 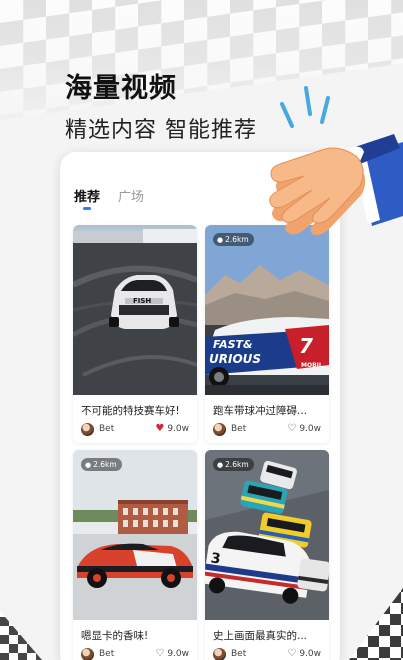 What do you see at coordinates (87, 208) in the screenshot?
I see `tab-active-indicator` at bounding box center [87, 208].